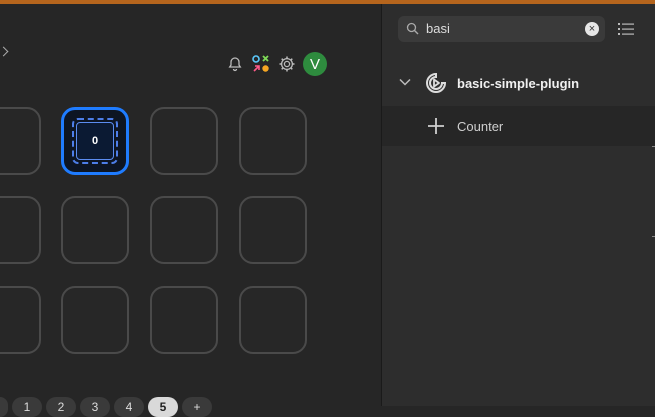 The width and height of the screenshot is (655, 417). Describe the element at coordinates (61, 407) in the screenshot. I see `page-button-2: 2` at that location.